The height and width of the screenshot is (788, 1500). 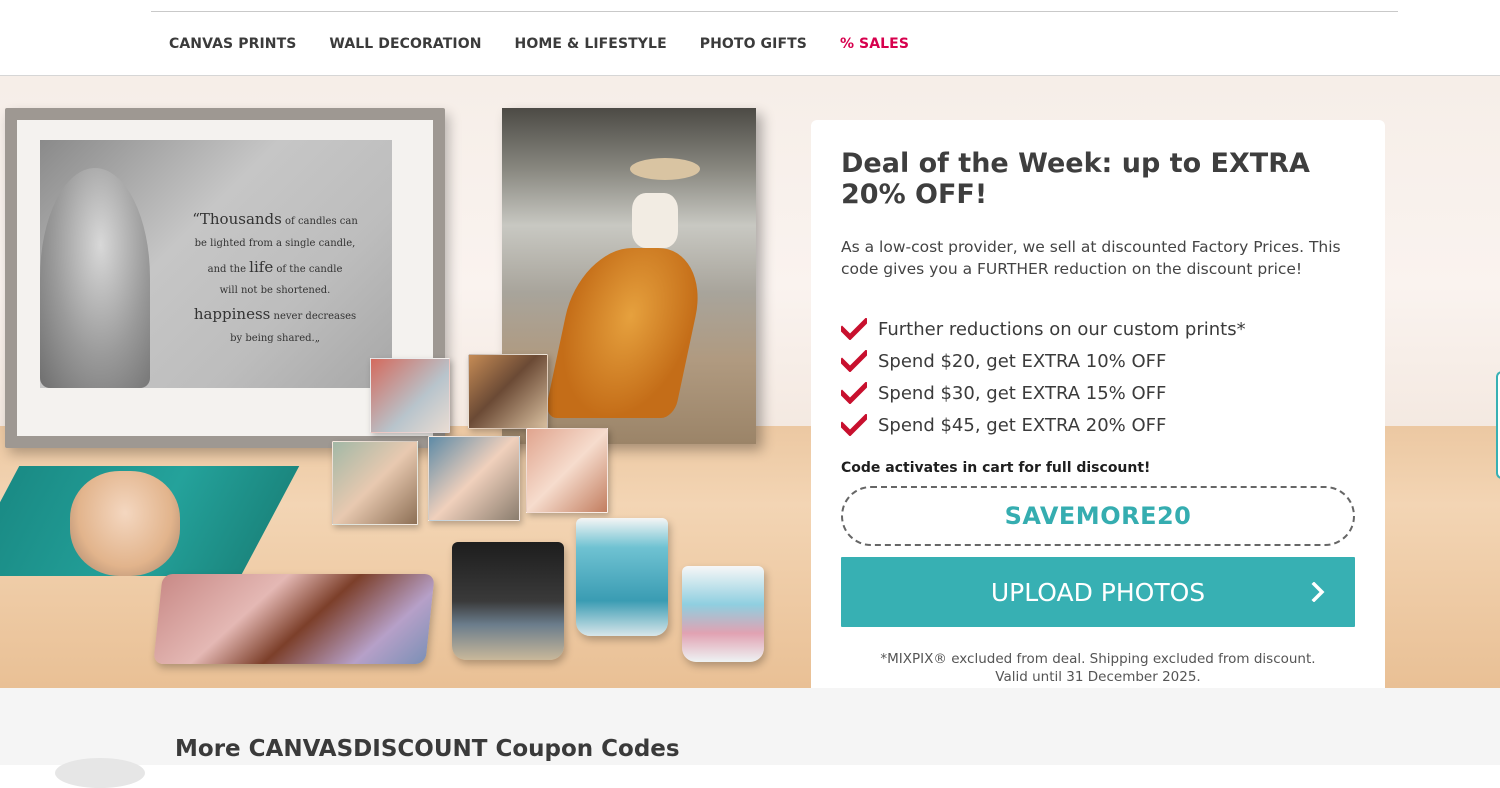 What do you see at coordinates (313, 316) in the screenshot?
I see `quote-line-5: never decreases` at bounding box center [313, 316].